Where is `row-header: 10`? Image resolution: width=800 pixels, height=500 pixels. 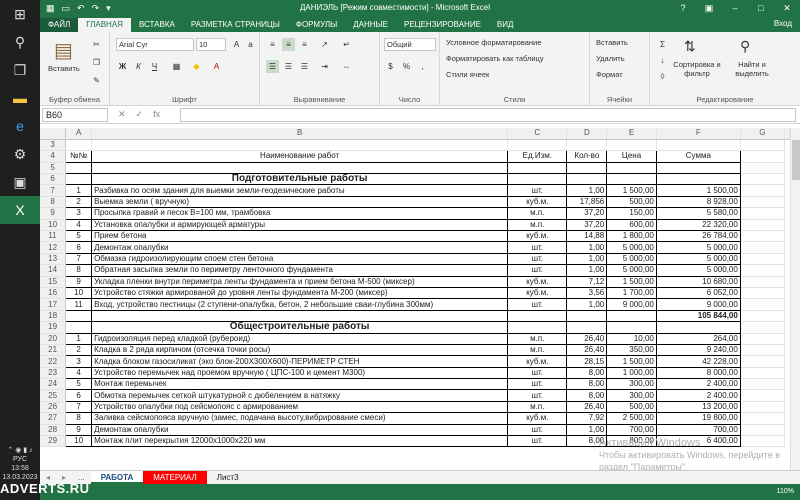 row-header: 10 is located at coordinates (53, 225).